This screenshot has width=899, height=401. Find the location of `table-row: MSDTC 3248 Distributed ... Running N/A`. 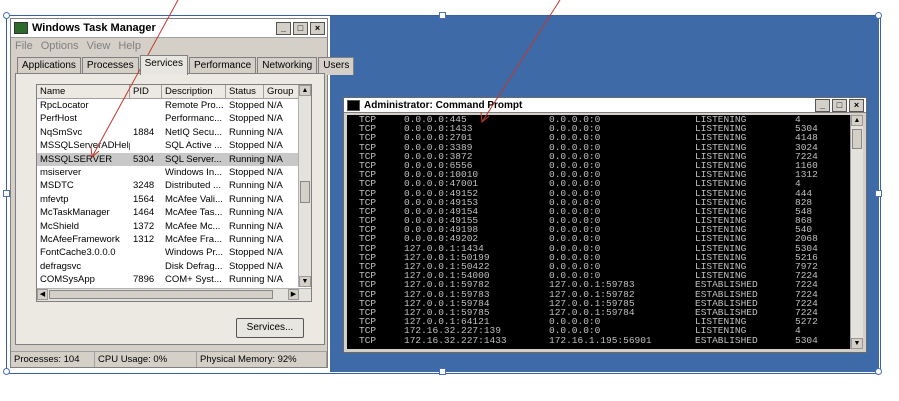

table-row: MSDTC 3248 Distributed ... Running N/A is located at coordinates (174, 185).